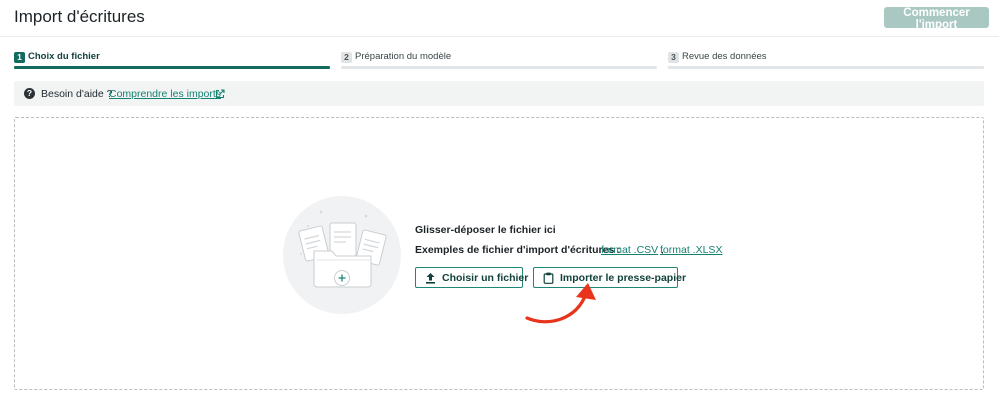 Image resolution: width=999 pixels, height=409 pixels. Describe the element at coordinates (29, 93) in the screenshot. I see `question-circle-icon: ?` at that location.